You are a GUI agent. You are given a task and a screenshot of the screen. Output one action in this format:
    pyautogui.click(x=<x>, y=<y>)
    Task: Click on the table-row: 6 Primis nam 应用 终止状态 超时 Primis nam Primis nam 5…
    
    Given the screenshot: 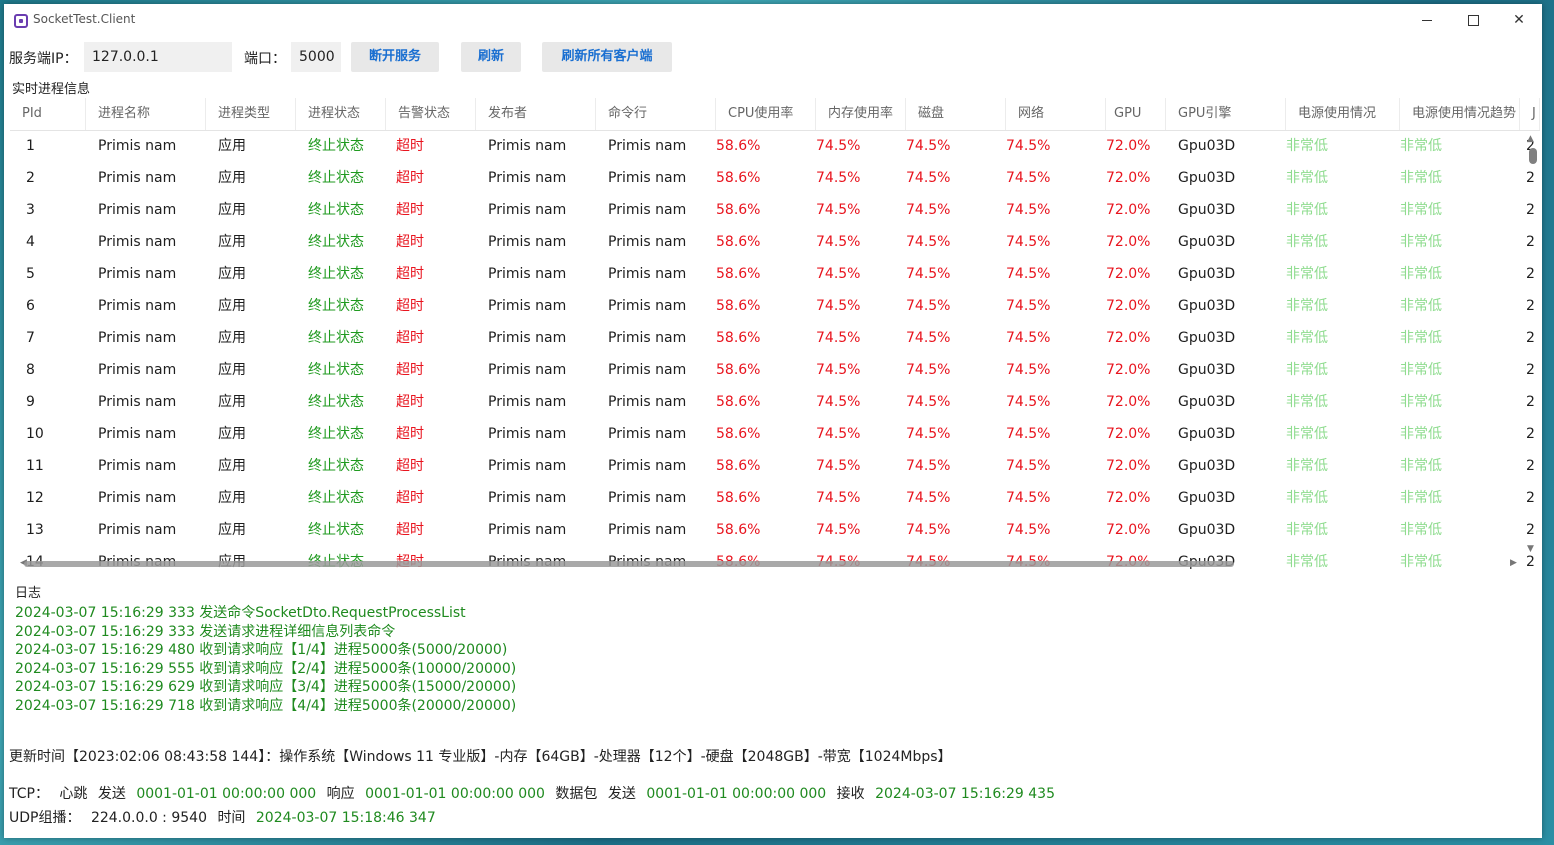 What is the action you would take?
    pyautogui.click(x=775, y=306)
    